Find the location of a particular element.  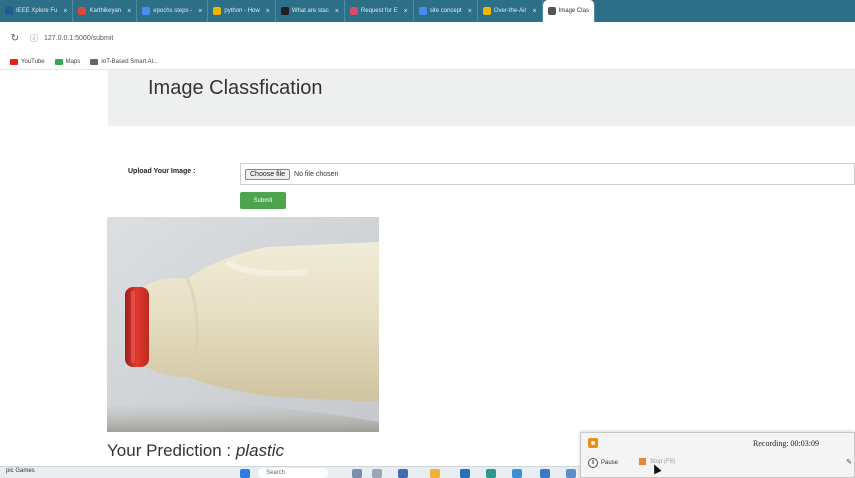

bookmark-label: Maps is located at coordinates (73, 61).